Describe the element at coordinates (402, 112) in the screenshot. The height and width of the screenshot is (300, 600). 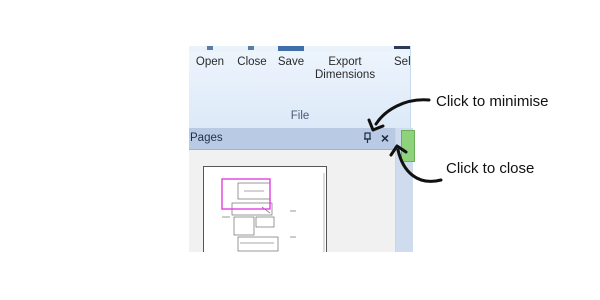
I see `arrow-to-minimise` at that location.